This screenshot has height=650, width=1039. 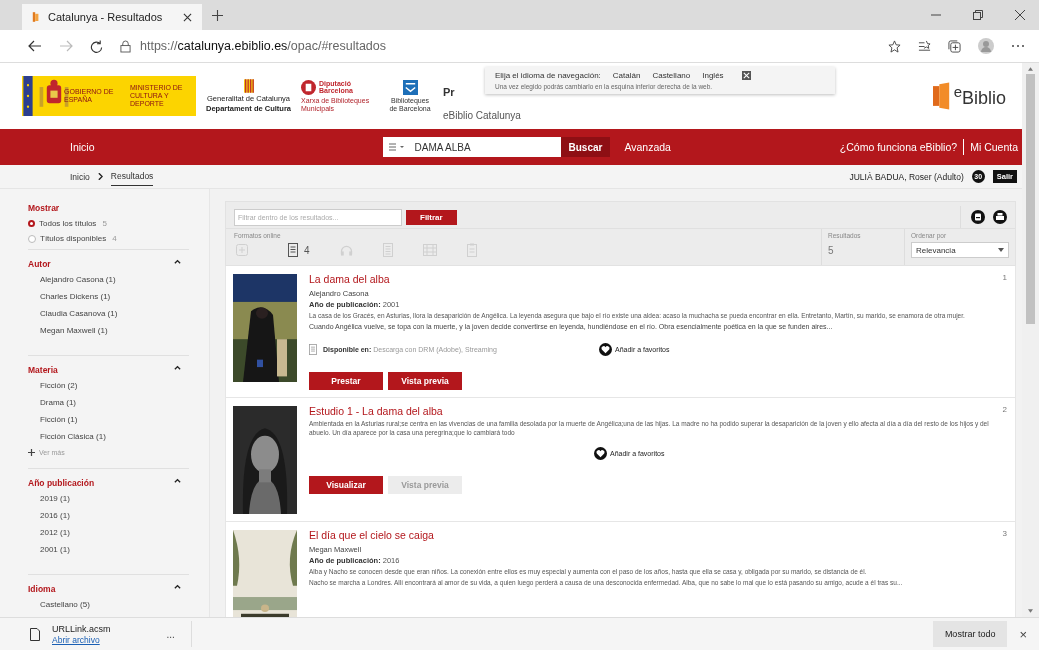 I want to click on facet-link: 2019 (1), so click(x=108, y=498).